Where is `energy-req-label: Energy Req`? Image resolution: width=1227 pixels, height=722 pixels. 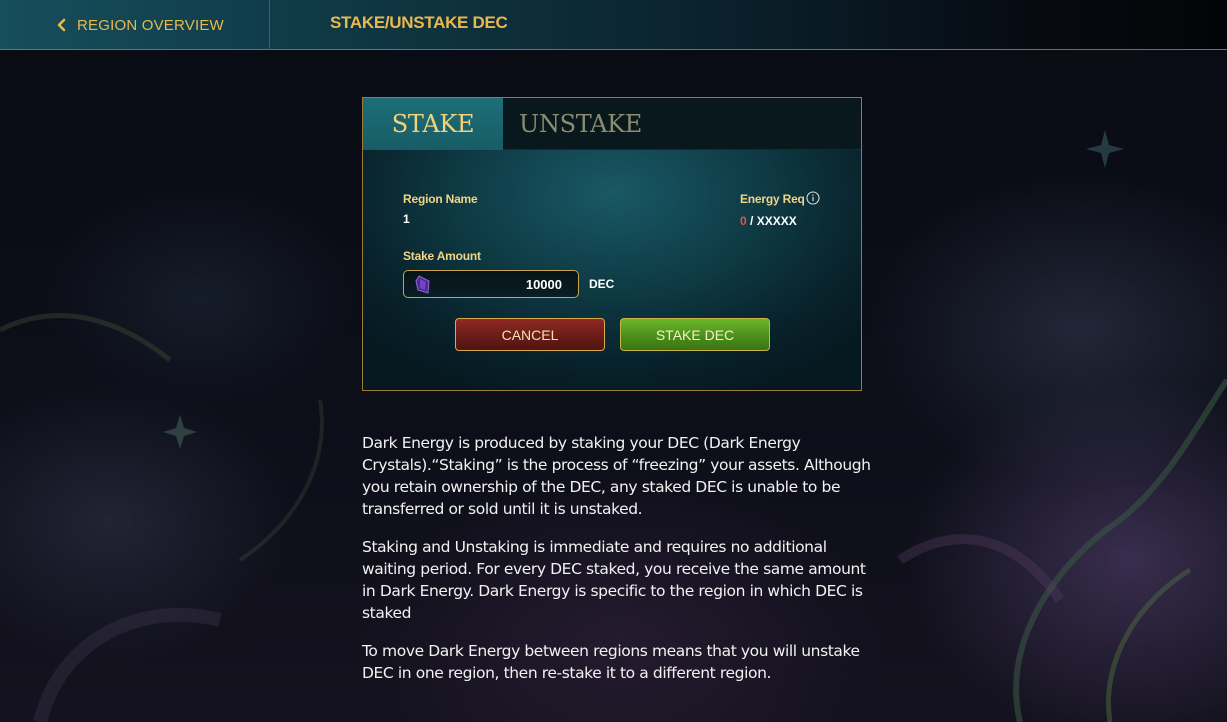
energy-req-label: Energy Req is located at coordinates (772, 199).